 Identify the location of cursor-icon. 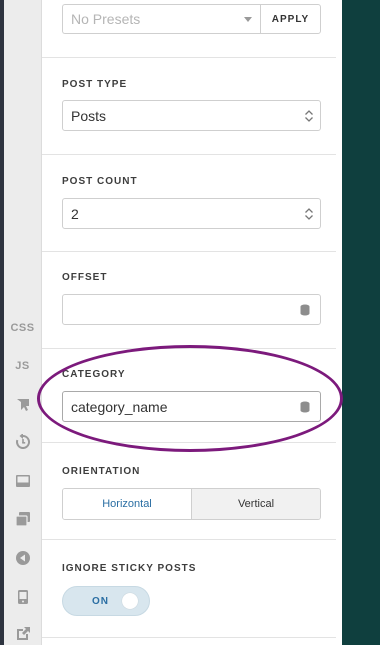
(22, 405).